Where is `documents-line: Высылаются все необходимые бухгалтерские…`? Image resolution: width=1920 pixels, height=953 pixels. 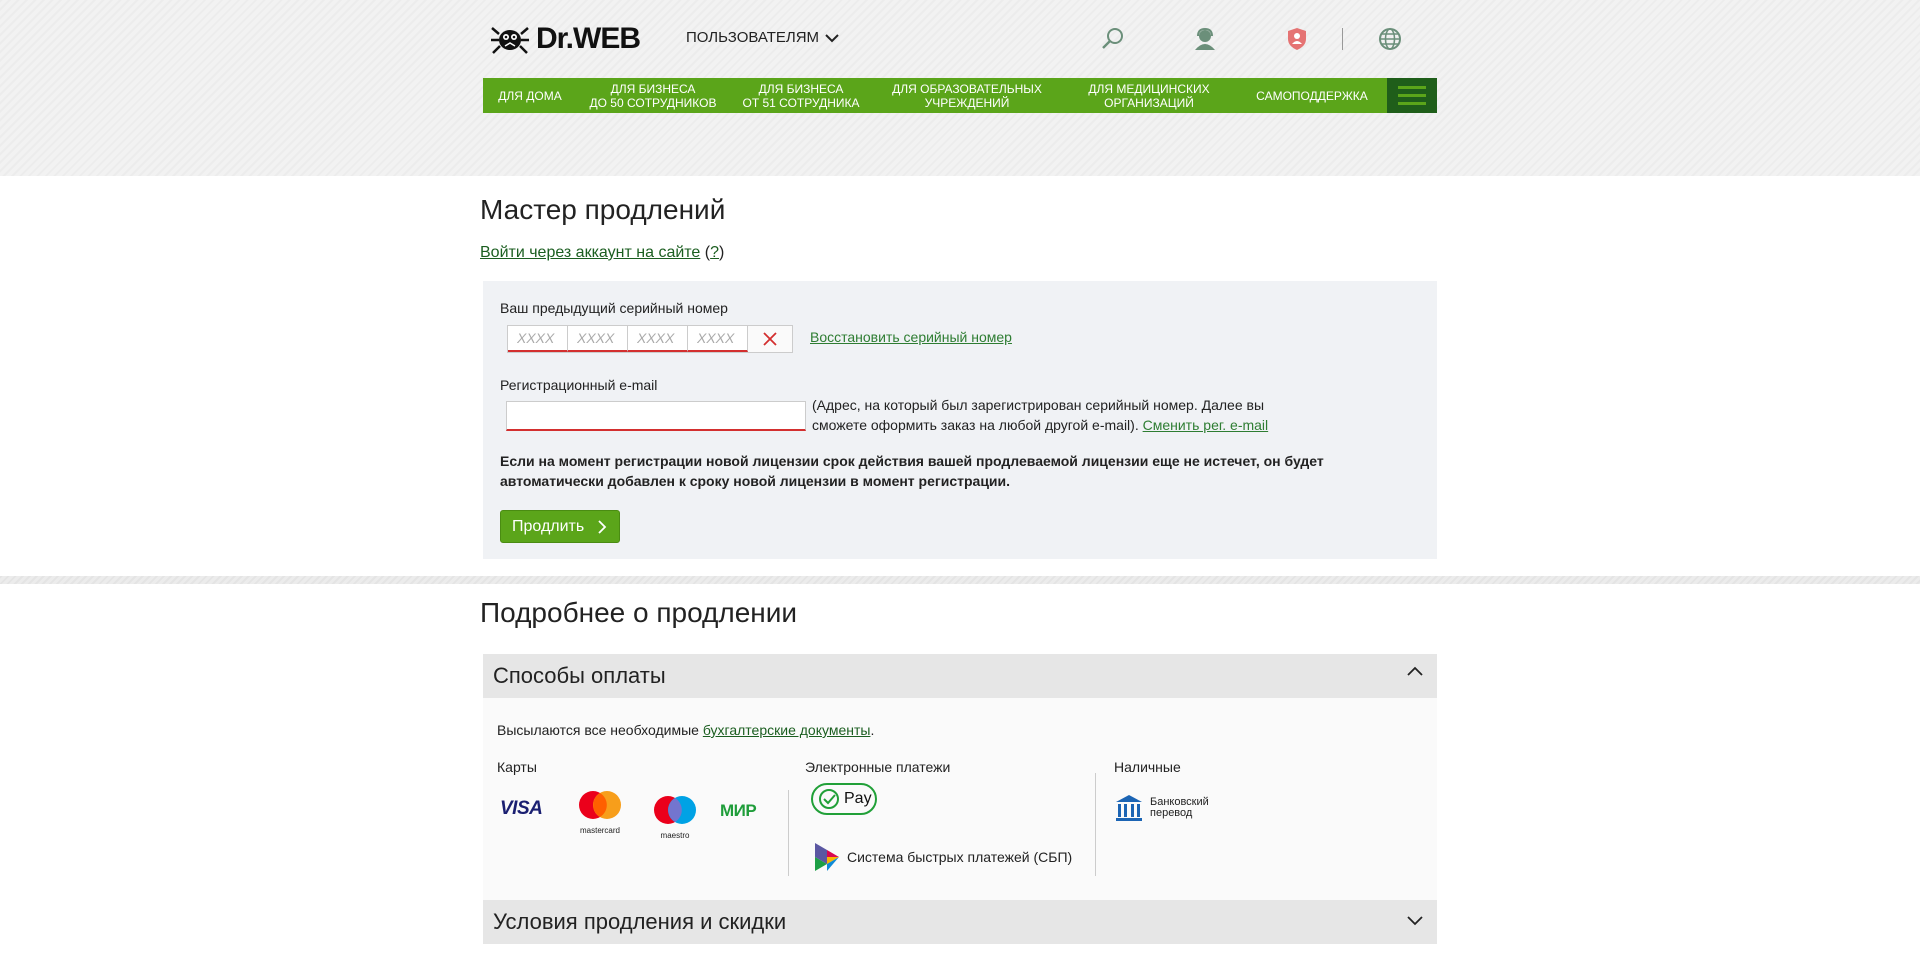
documents-line: Высылаются все необходимые бухгалтерские… is located at coordinates (686, 730).